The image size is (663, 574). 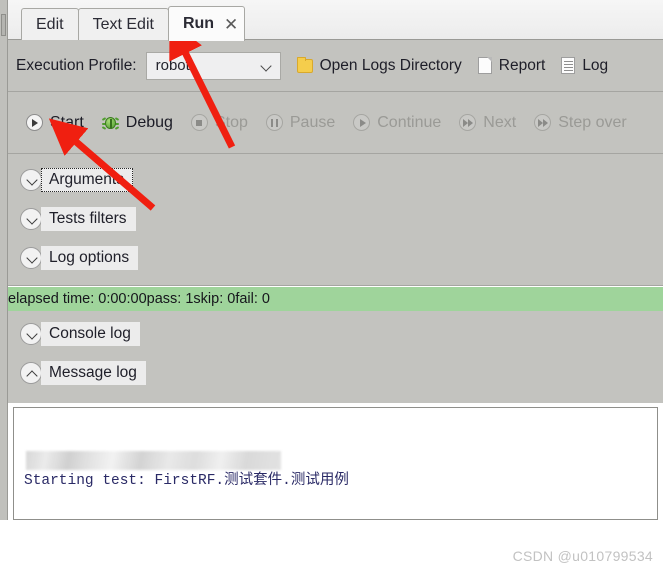 I want to click on tab-text-edit: Text Edit, so click(x=123, y=24).